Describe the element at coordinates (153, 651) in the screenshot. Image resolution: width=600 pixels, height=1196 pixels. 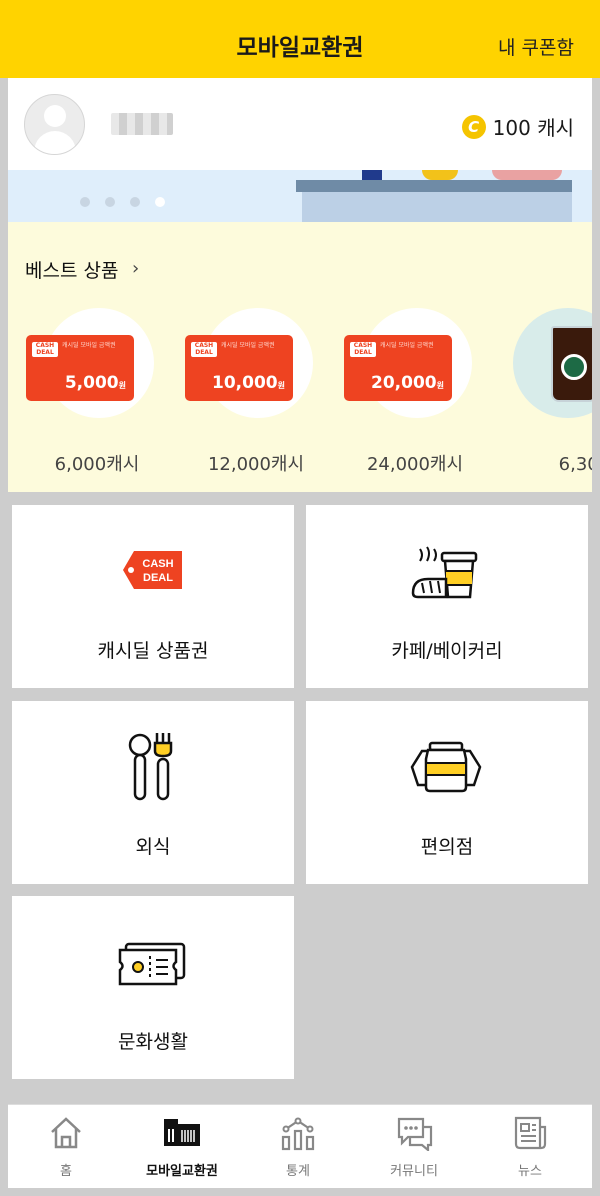
I see `category-label: 캐시딜 상품권` at that location.